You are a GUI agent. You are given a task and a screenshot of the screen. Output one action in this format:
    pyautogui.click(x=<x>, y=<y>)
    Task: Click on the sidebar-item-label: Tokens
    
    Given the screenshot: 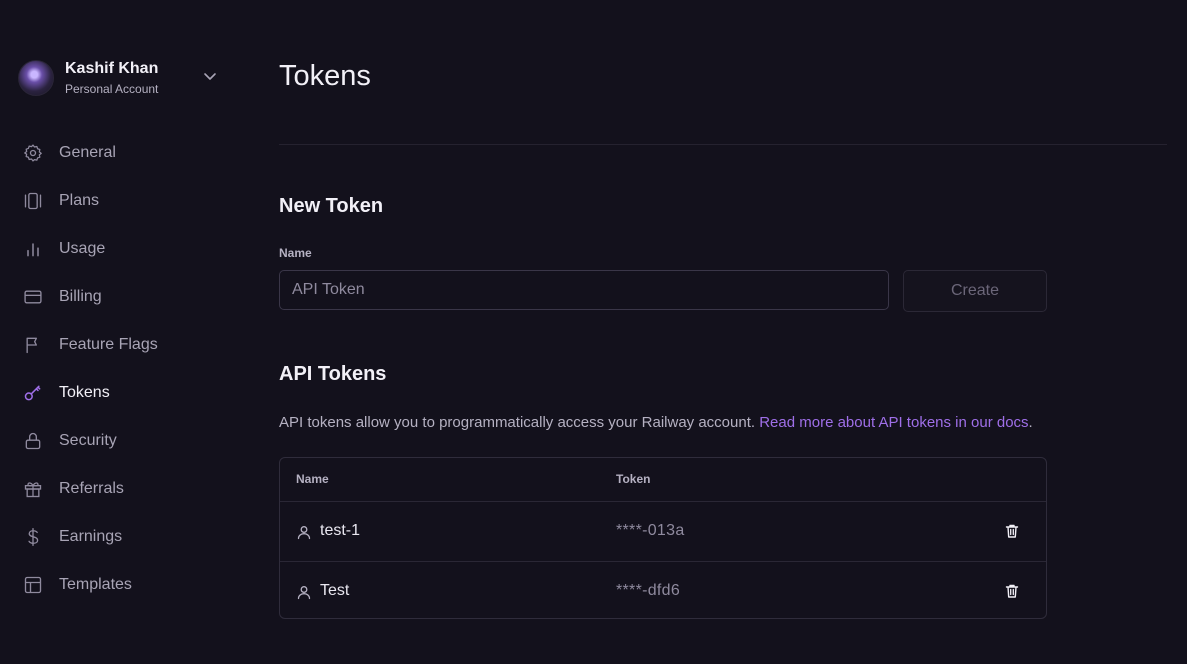 What is the action you would take?
    pyautogui.click(x=84, y=392)
    